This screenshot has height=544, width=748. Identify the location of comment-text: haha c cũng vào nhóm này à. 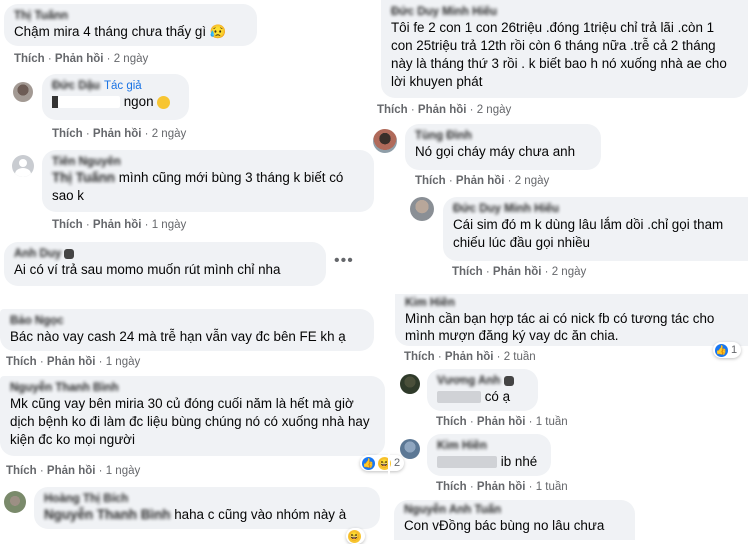
(260, 514).